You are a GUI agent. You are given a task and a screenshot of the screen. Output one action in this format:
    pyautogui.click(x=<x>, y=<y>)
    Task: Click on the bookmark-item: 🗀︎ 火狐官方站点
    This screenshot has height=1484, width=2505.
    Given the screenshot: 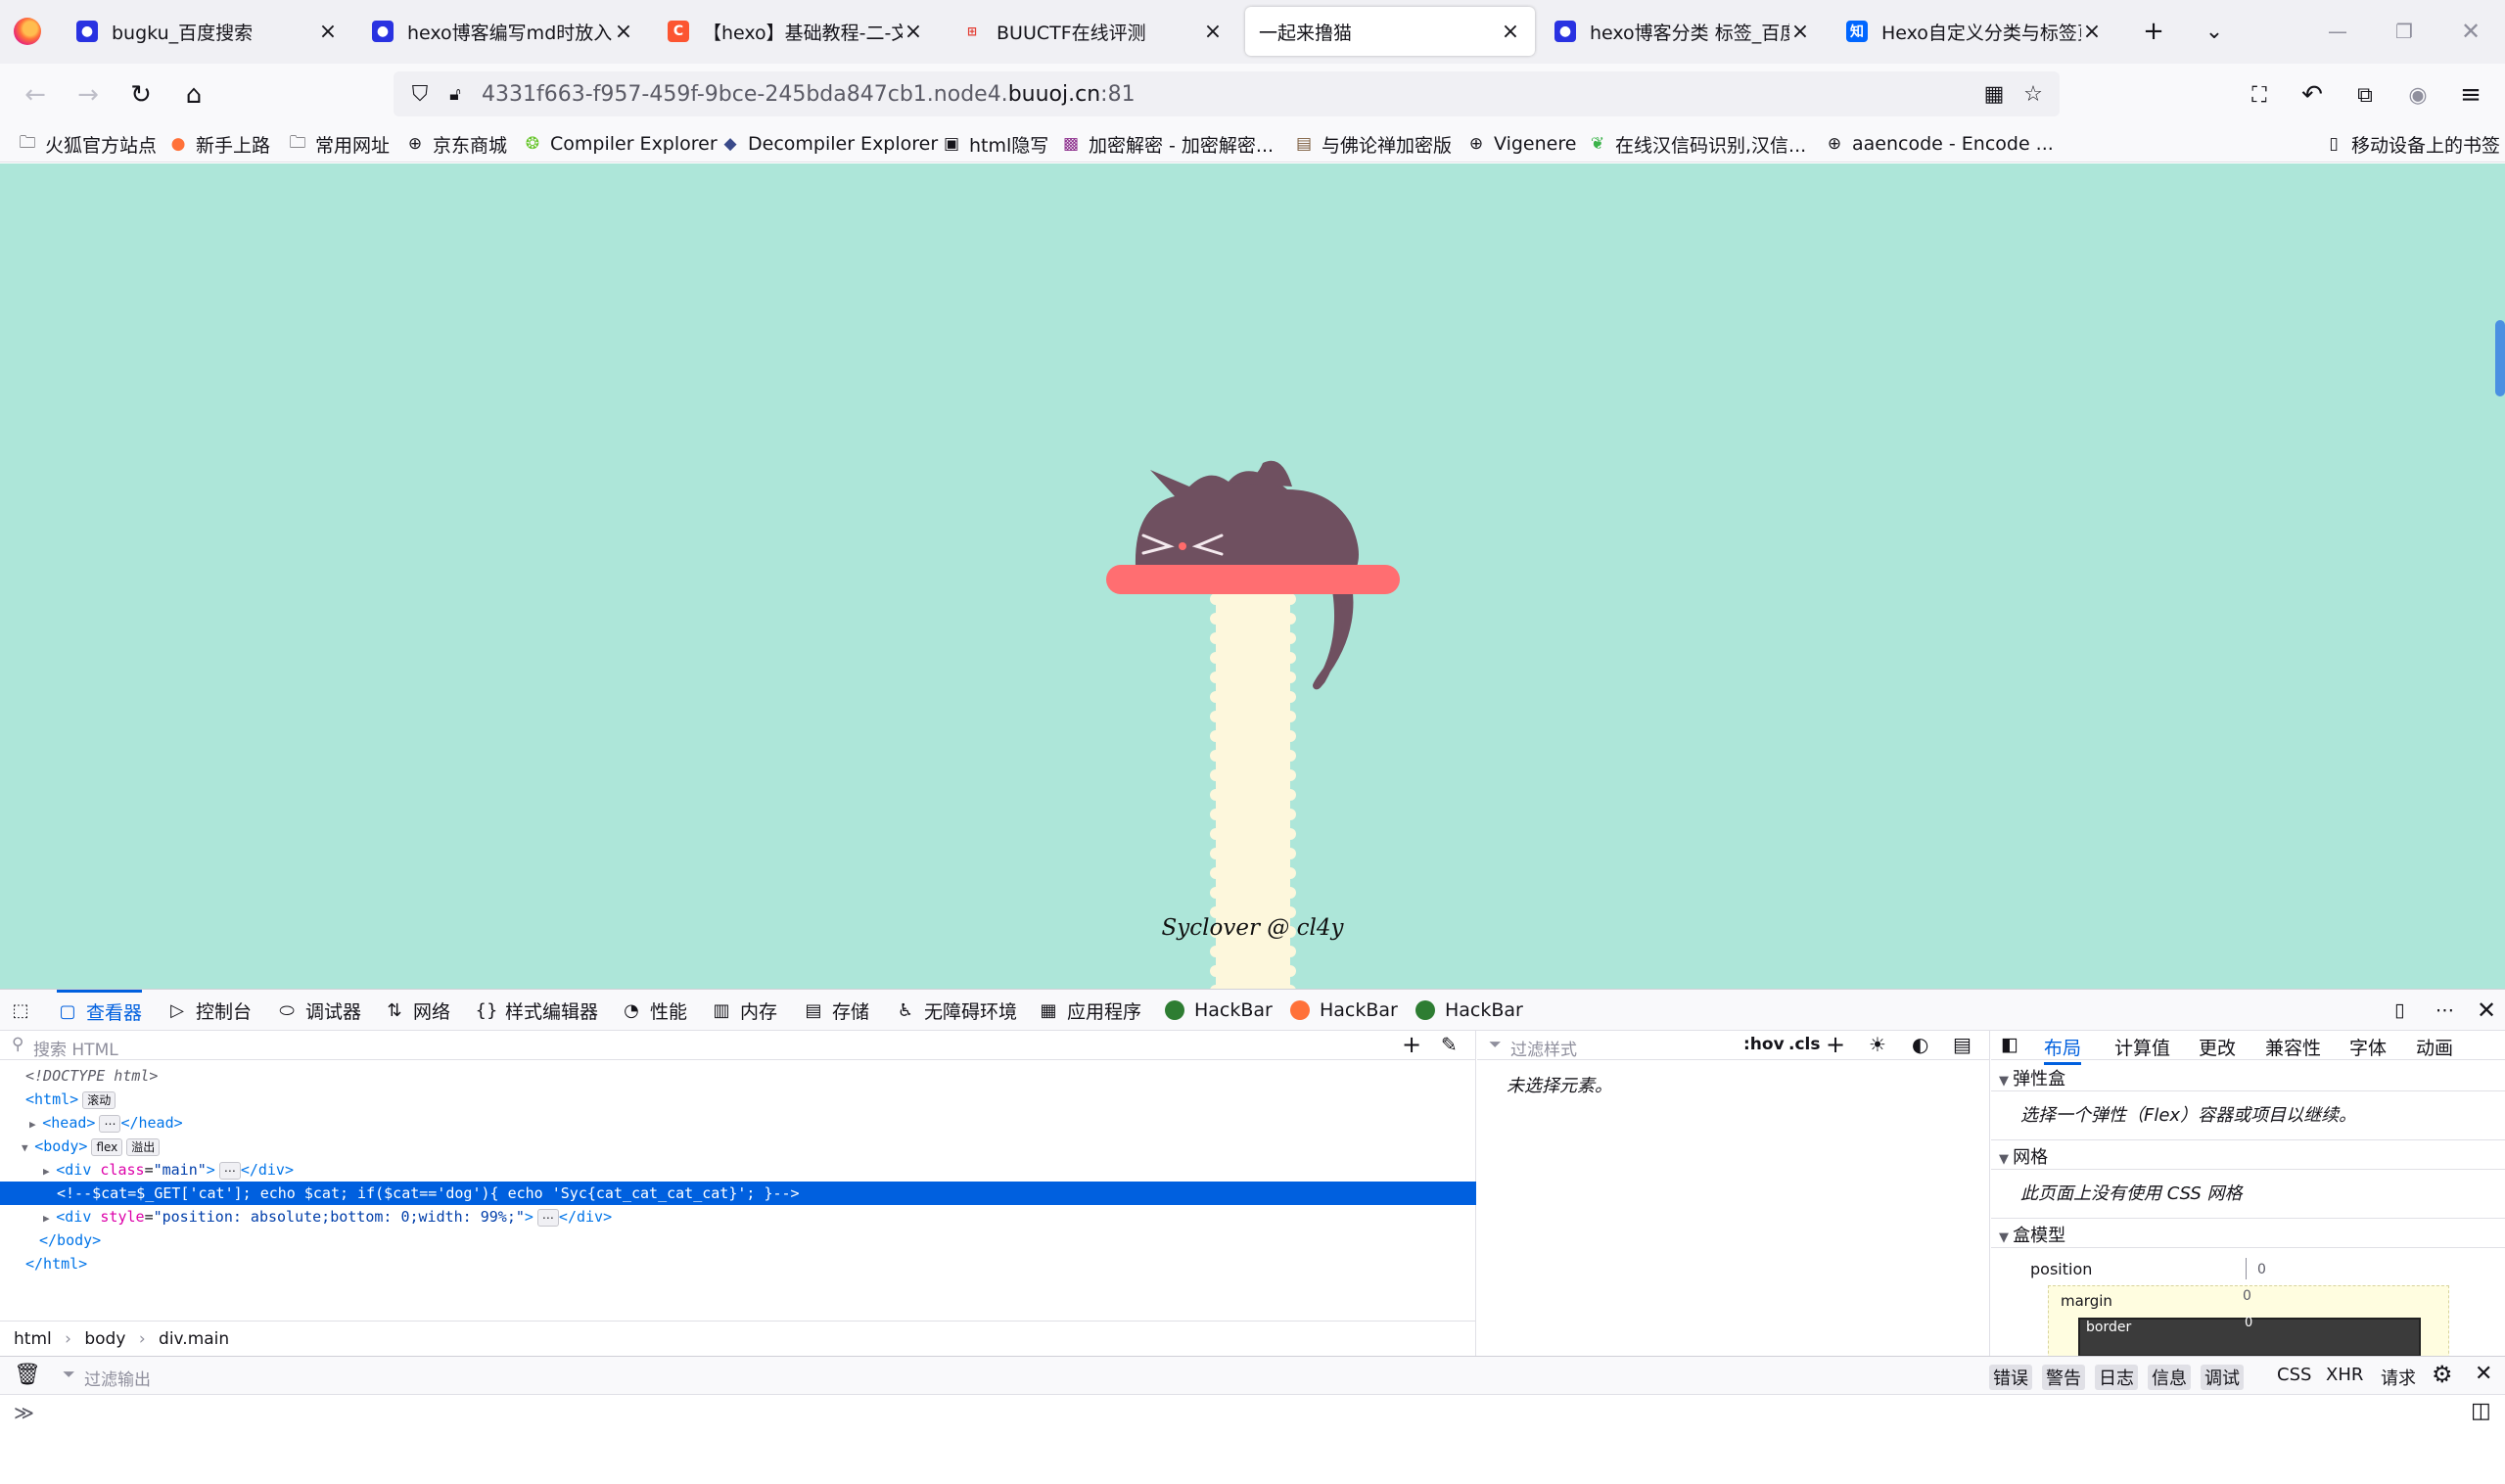 What is the action you would take?
    pyautogui.click(x=88, y=144)
    